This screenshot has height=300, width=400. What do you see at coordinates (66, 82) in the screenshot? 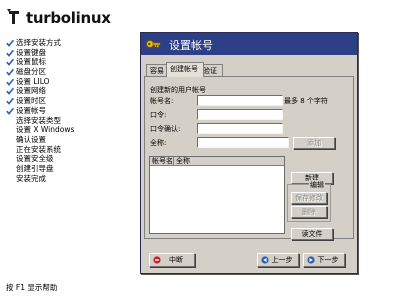
I see `installer-step: 设置 LILO` at bounding box center [66, 82].